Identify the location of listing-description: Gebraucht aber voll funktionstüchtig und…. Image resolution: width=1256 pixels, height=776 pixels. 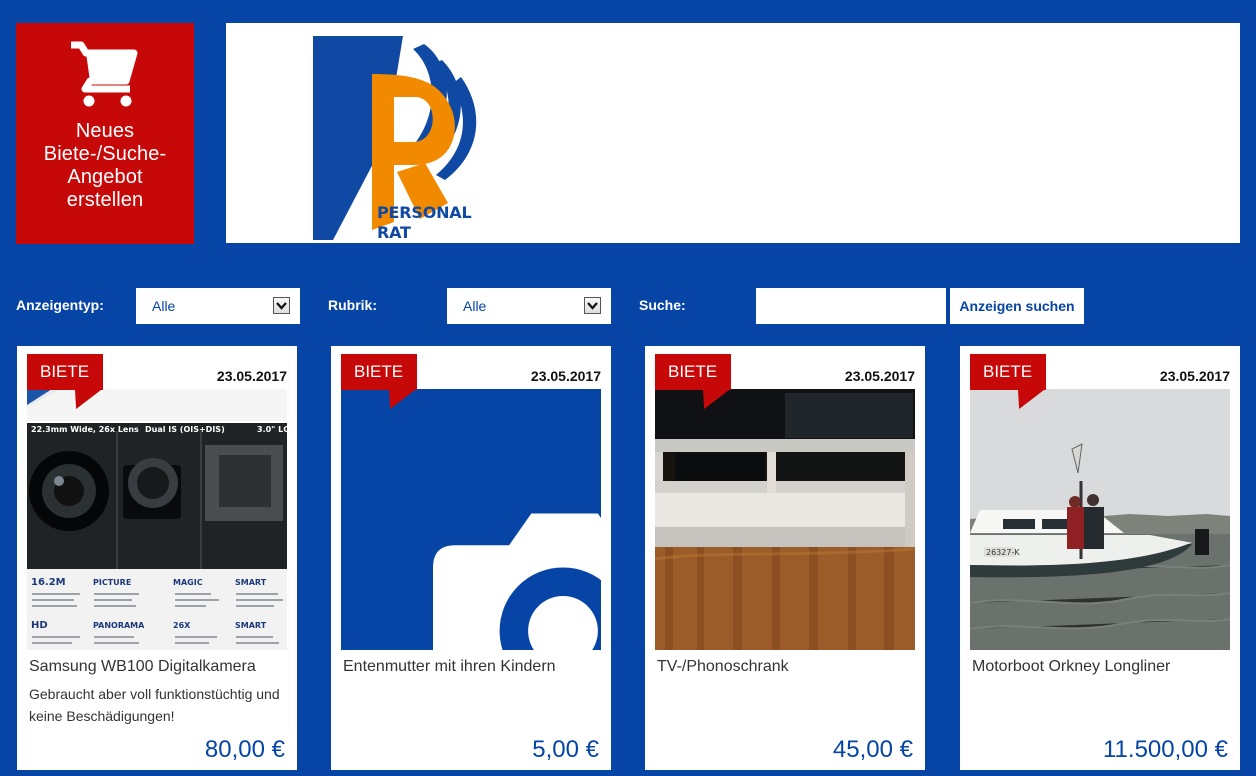
(154, 705).